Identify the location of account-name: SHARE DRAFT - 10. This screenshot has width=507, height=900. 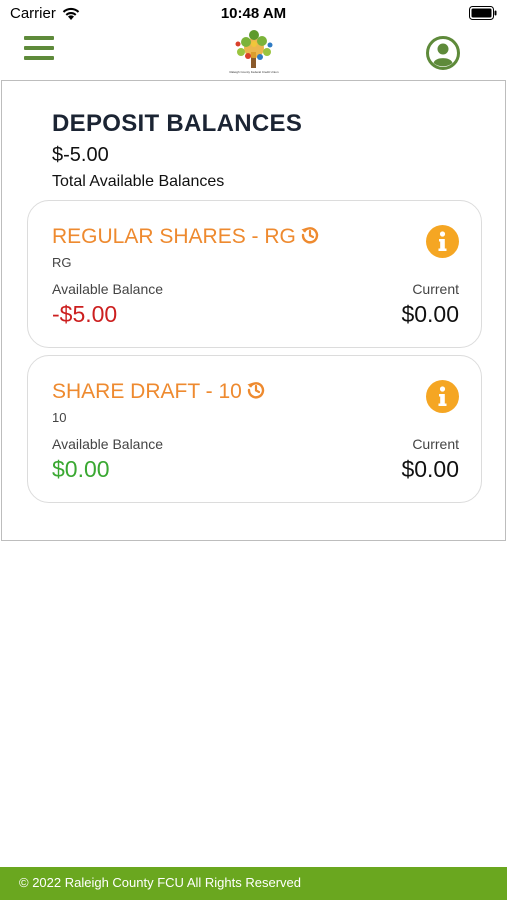
(147, 391).